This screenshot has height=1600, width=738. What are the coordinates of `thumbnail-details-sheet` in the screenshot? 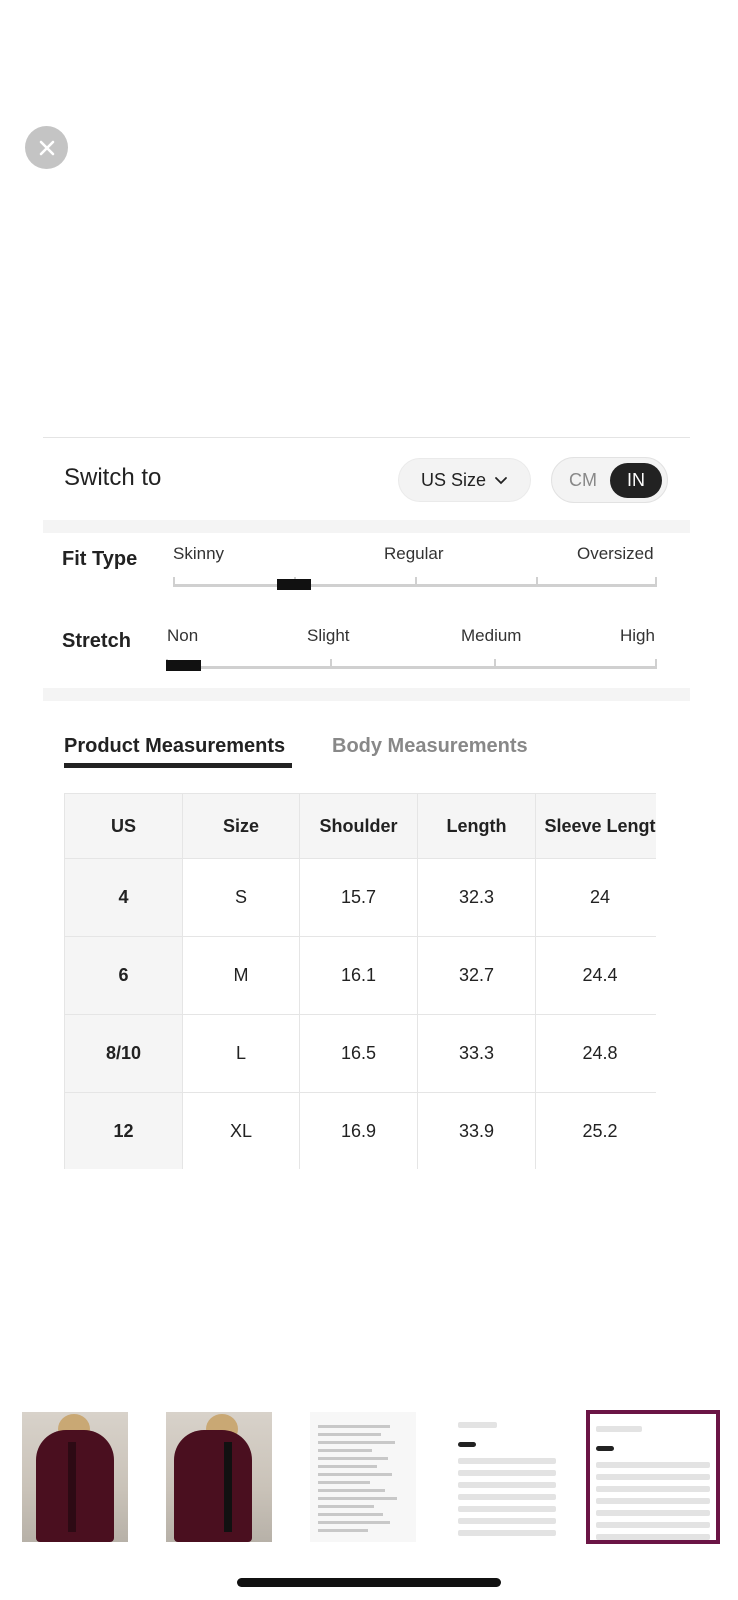 It's located at (363, 1477).